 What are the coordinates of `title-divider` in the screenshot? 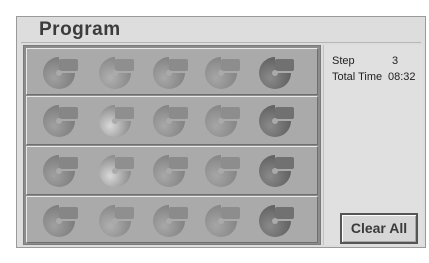 It's located at (221, 42).